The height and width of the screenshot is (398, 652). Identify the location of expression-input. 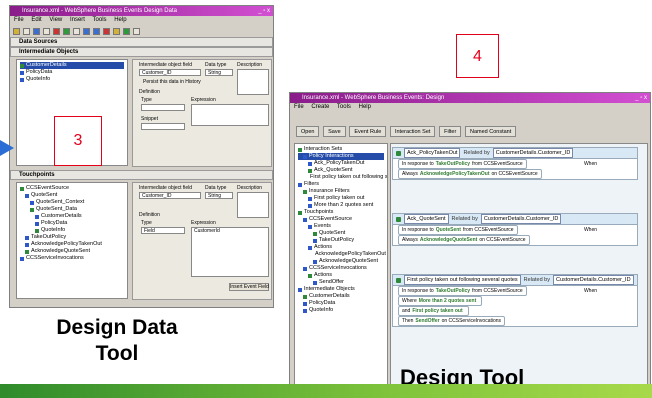
(230, 115).